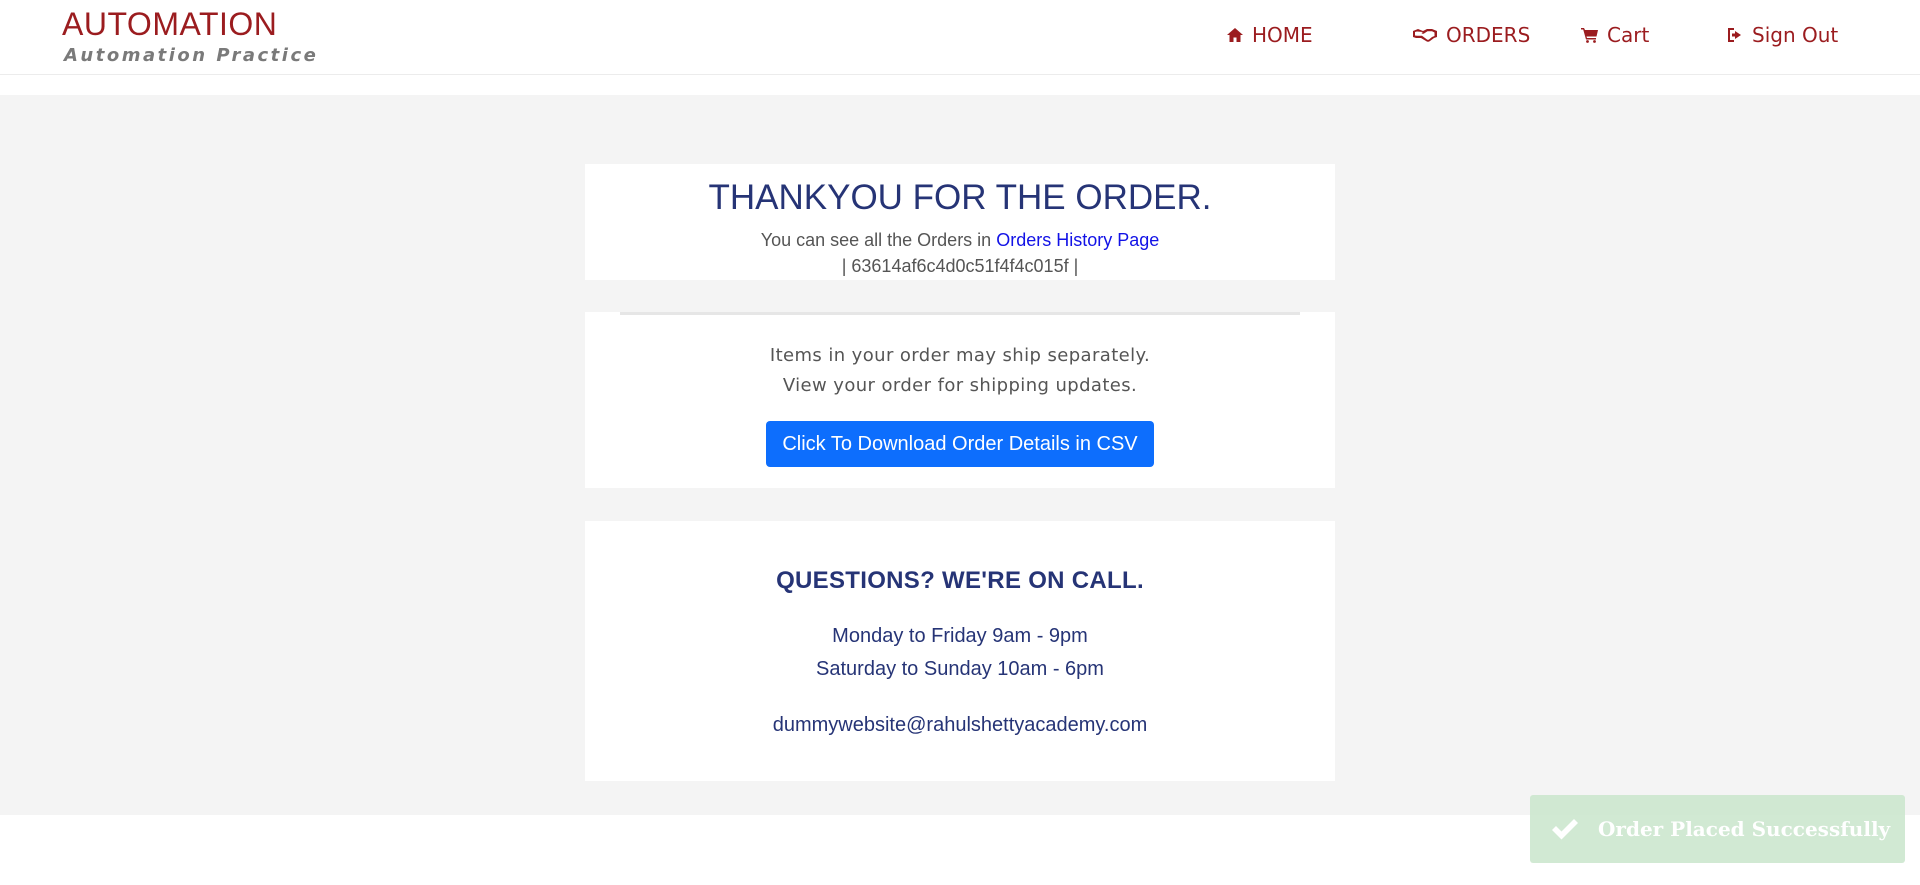 This screenshot has height=885, width=1920. Describe the element at coordinates (1488, 35) in the screenshot. I see `nav-orders-label: ORDERS` at that location.